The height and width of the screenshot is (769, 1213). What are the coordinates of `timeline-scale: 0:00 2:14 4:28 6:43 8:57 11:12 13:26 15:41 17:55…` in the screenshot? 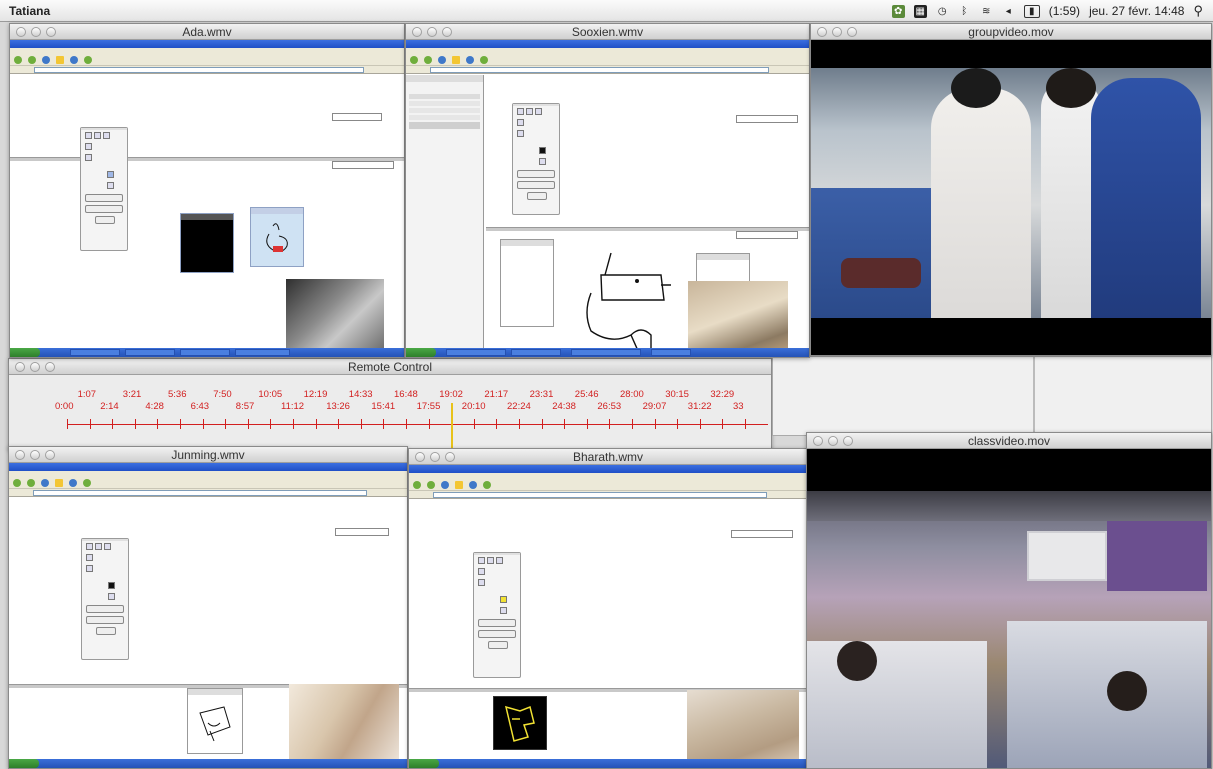 It's located at (390, 417).